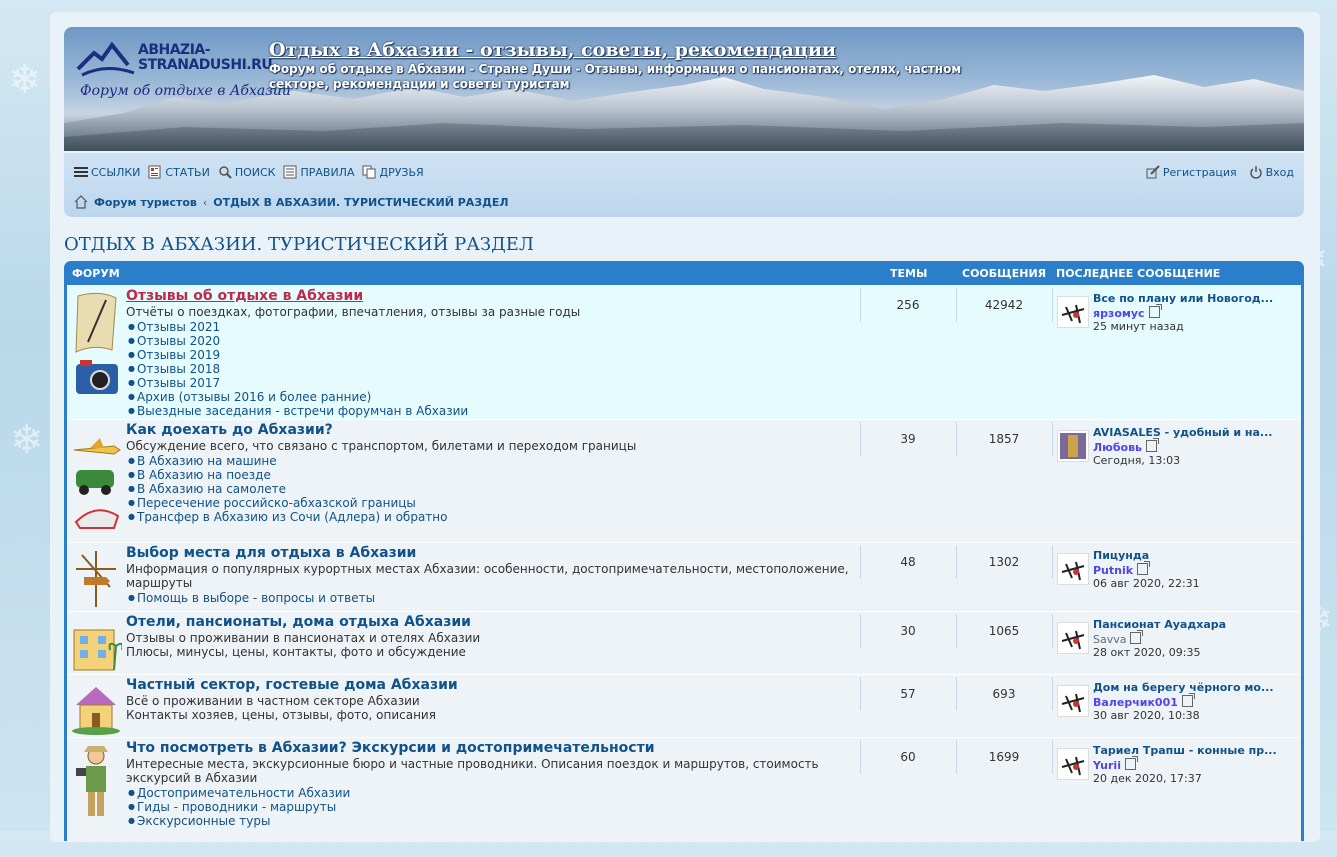  Describe the element at coordinates (1199, 172) in the screenshot. I see `register-label: Регистрация` at that location.